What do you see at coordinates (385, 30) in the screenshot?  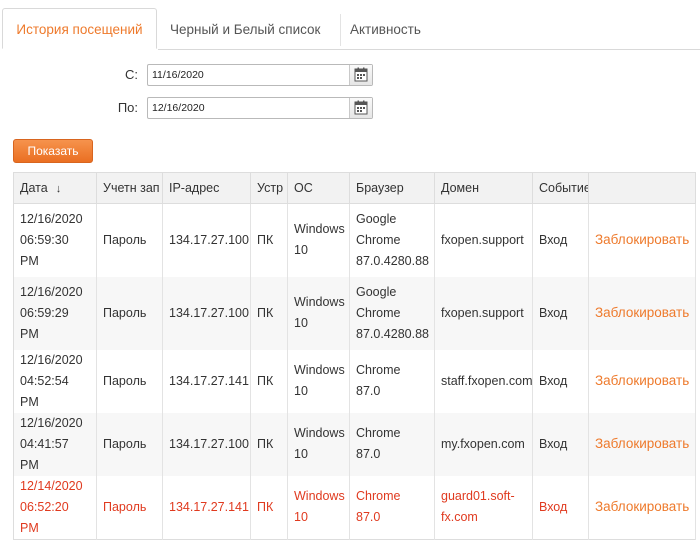 I see `tab-activity: Активность` at bounding box center [385, 30].